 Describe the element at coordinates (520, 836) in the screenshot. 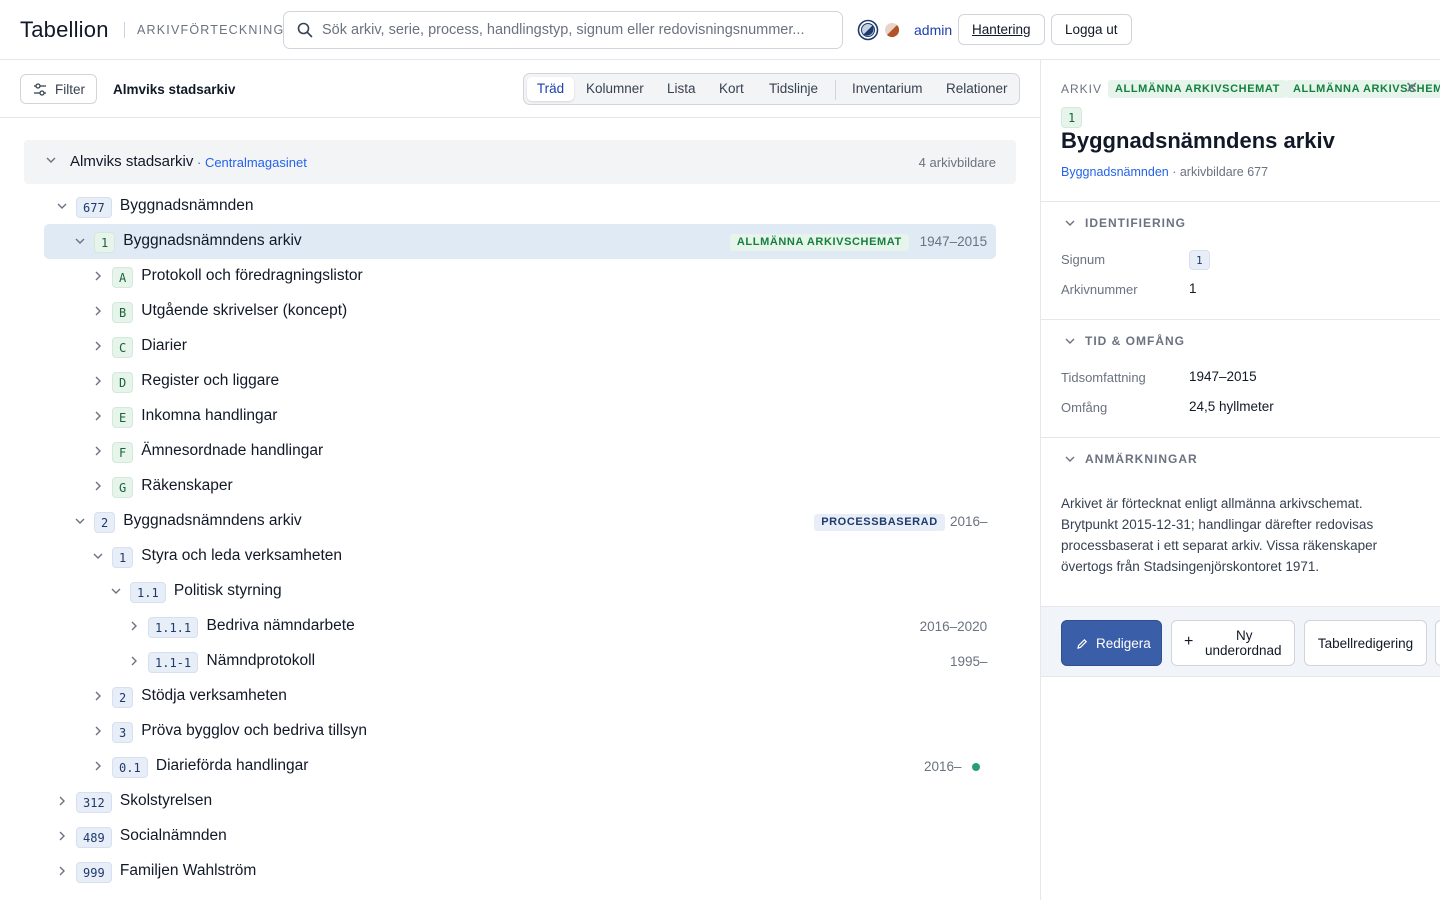

I see `tree-row: 489 Socialnämnden` at that location.